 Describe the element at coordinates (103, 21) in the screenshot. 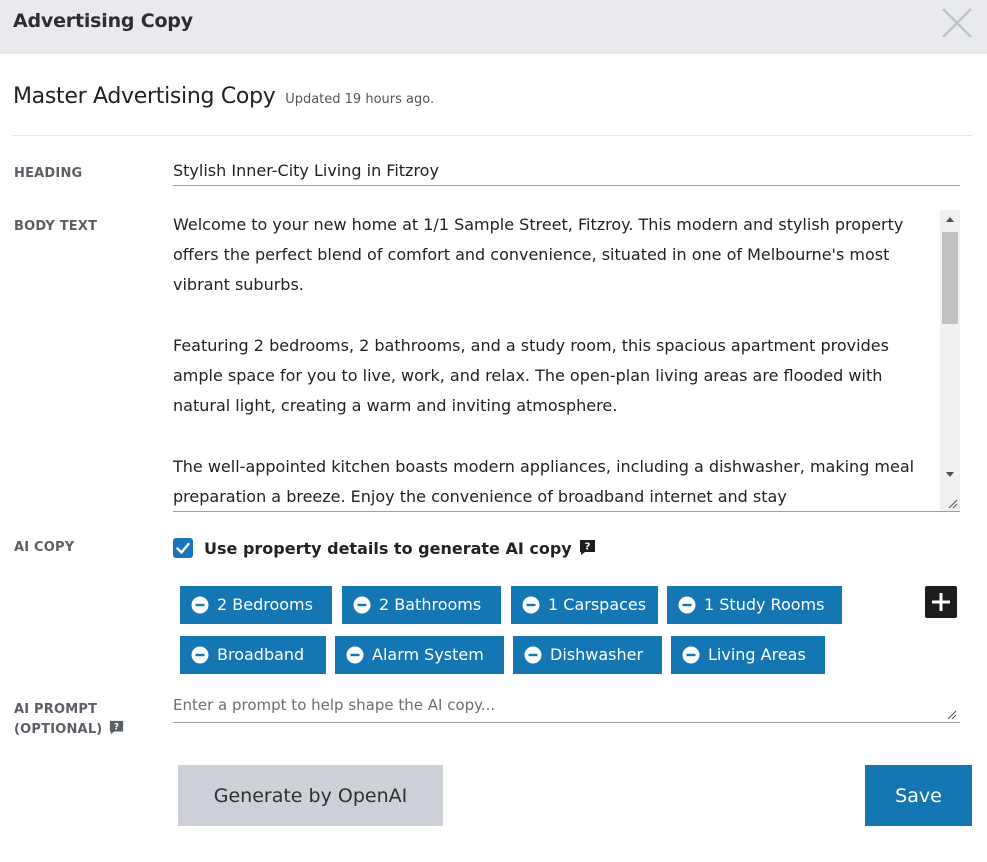

I see `dialog-title: Advertising Copy` at that location.